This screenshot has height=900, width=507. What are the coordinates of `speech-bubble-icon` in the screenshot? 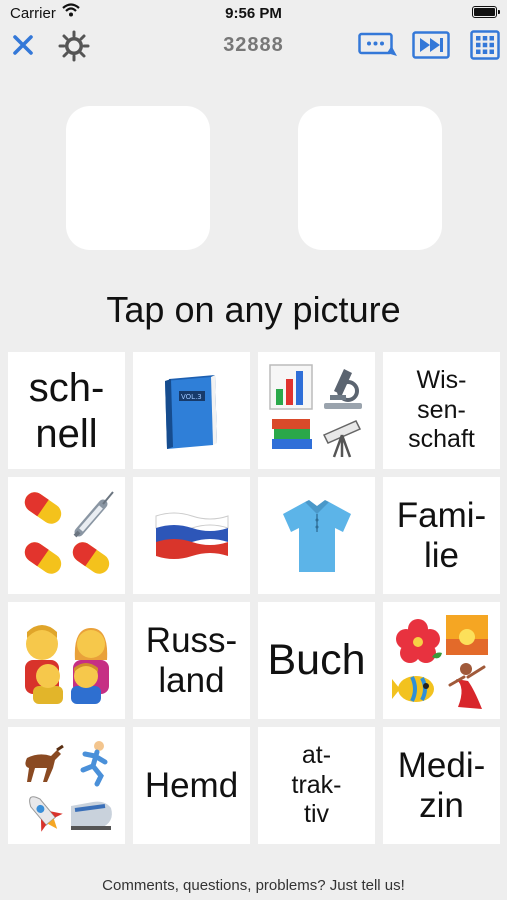 It's located at (377, 44).